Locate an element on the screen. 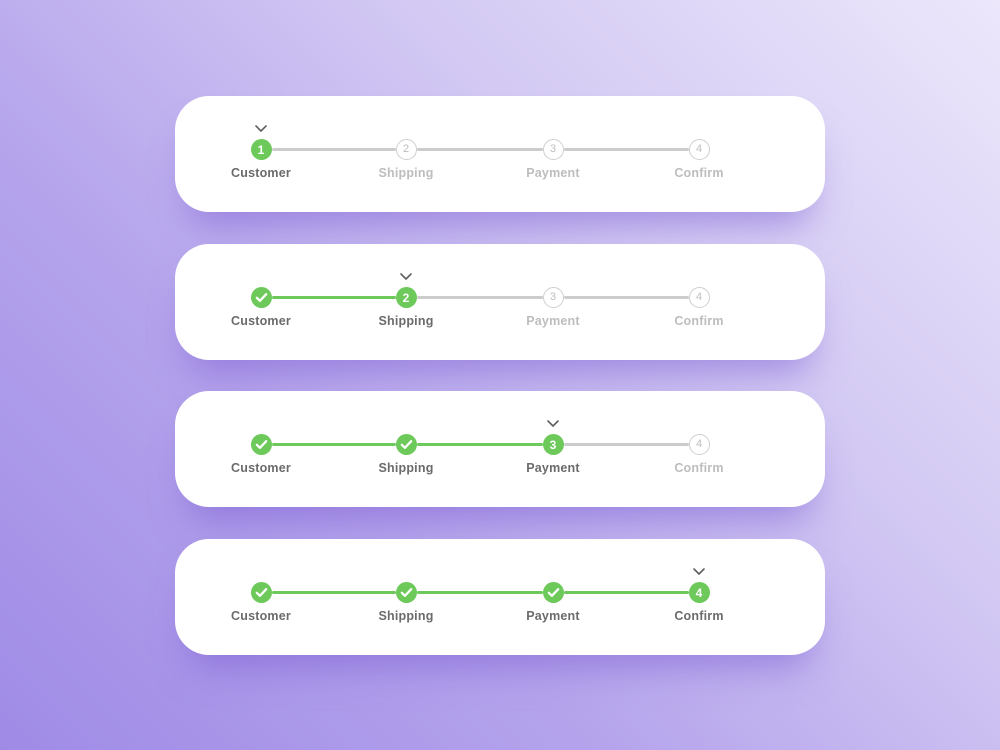 Image resolution: width=1000 pixels, height=750 pixels. step-customer-indicator: 1 is located at coordinates (261, 149).